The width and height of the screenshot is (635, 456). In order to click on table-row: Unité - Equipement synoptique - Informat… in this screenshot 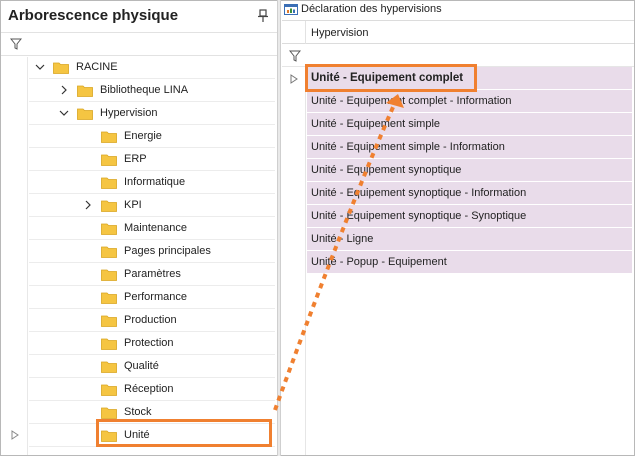, I will do `click(469, 193)`.